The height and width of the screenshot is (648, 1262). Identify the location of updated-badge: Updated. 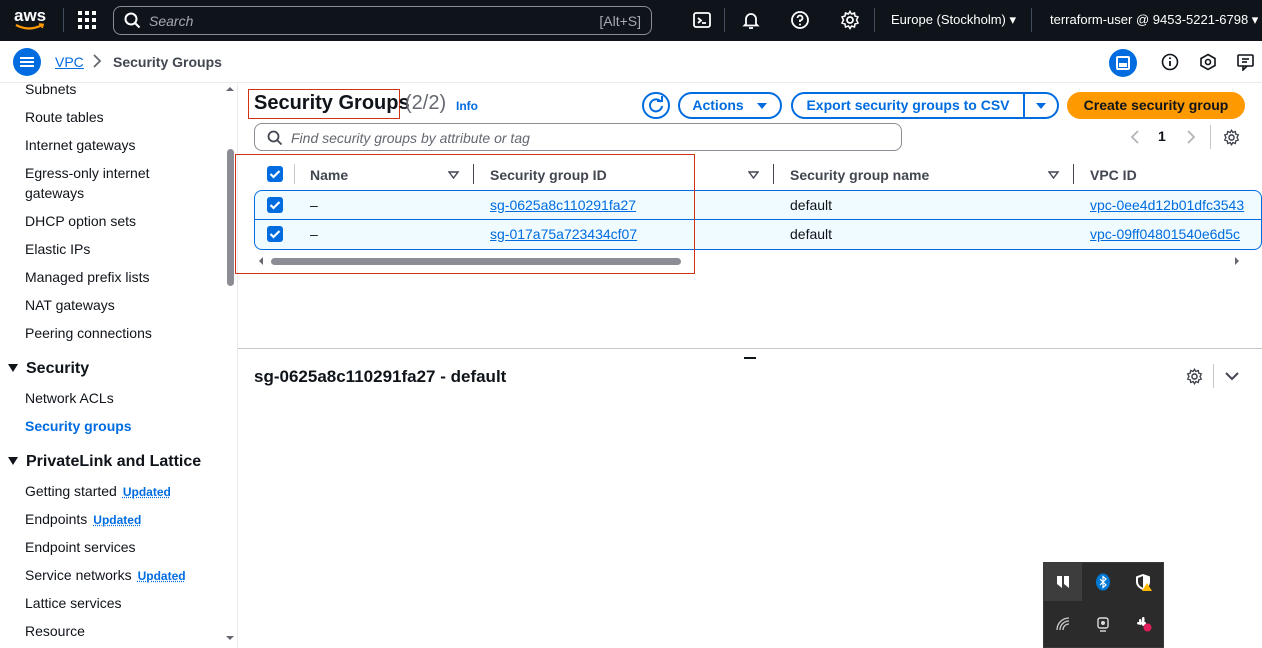
(117, 520).